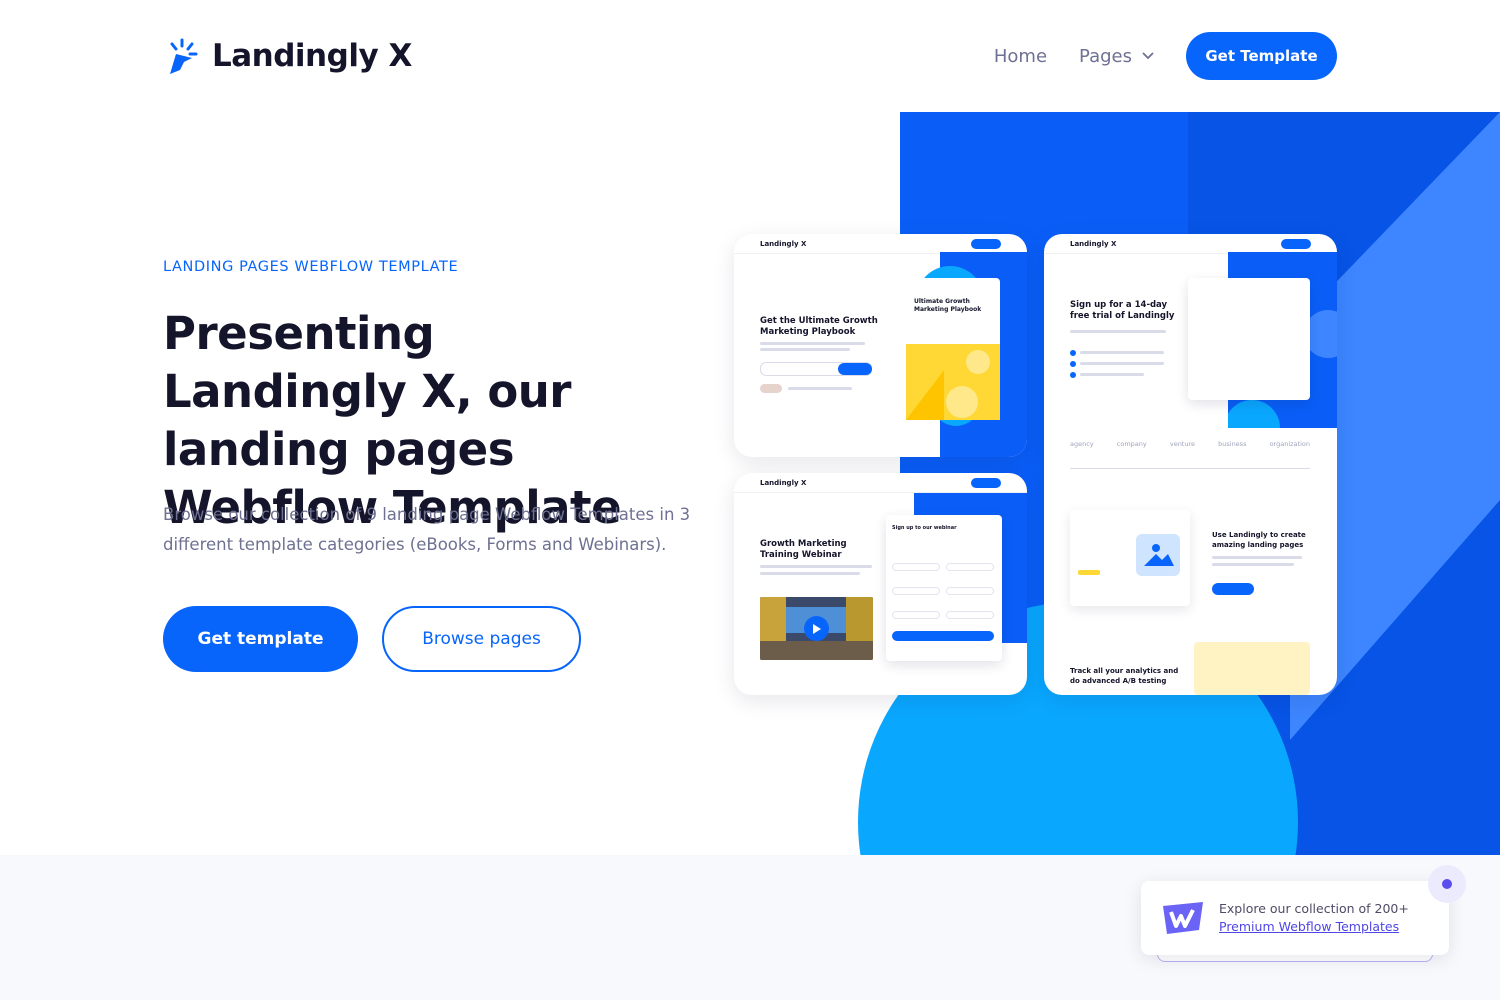 The height and width of the screenshot is (1000, 1500). What do you see at coordinates (924, 528) in the screenshot?
I see `webinar-form-title: Sign up to our webinar` at bounding box center [924, 528].